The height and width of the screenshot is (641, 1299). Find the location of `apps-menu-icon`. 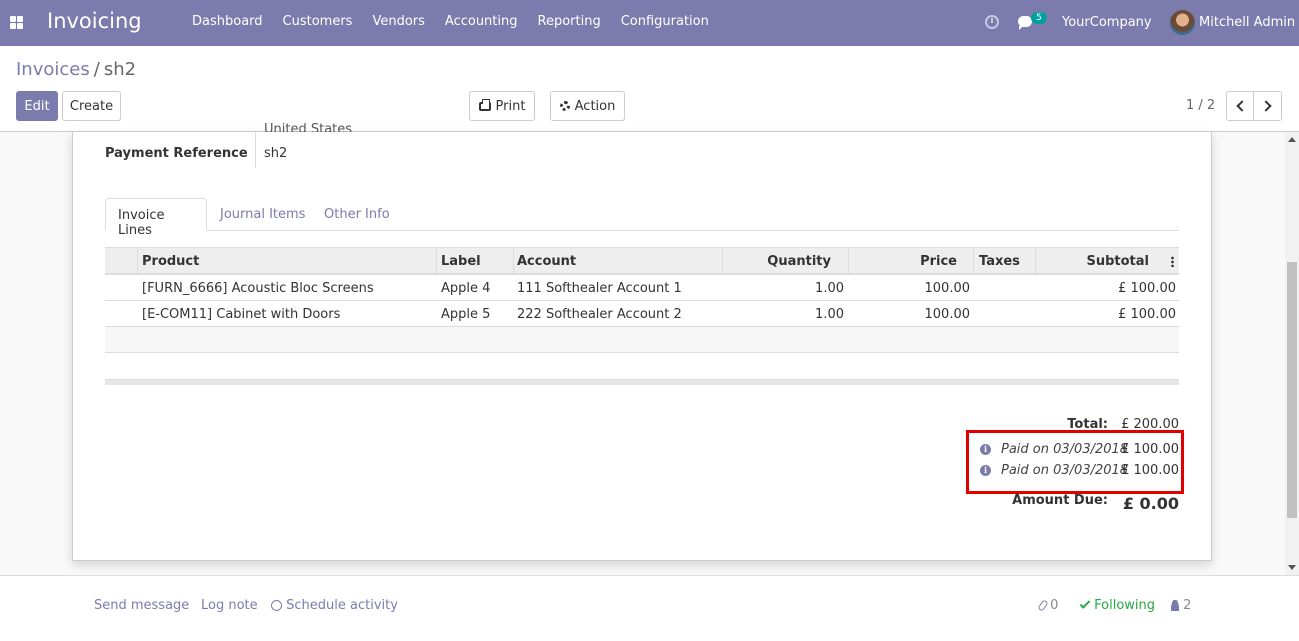

apps-menu-icon is located at coordinates (16, 22).